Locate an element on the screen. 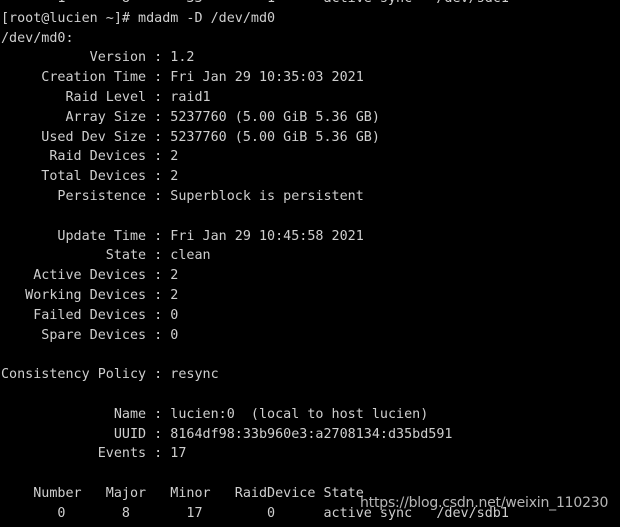  terminal-line: Raid Devices : 2 is located at coordinates (90, 157).